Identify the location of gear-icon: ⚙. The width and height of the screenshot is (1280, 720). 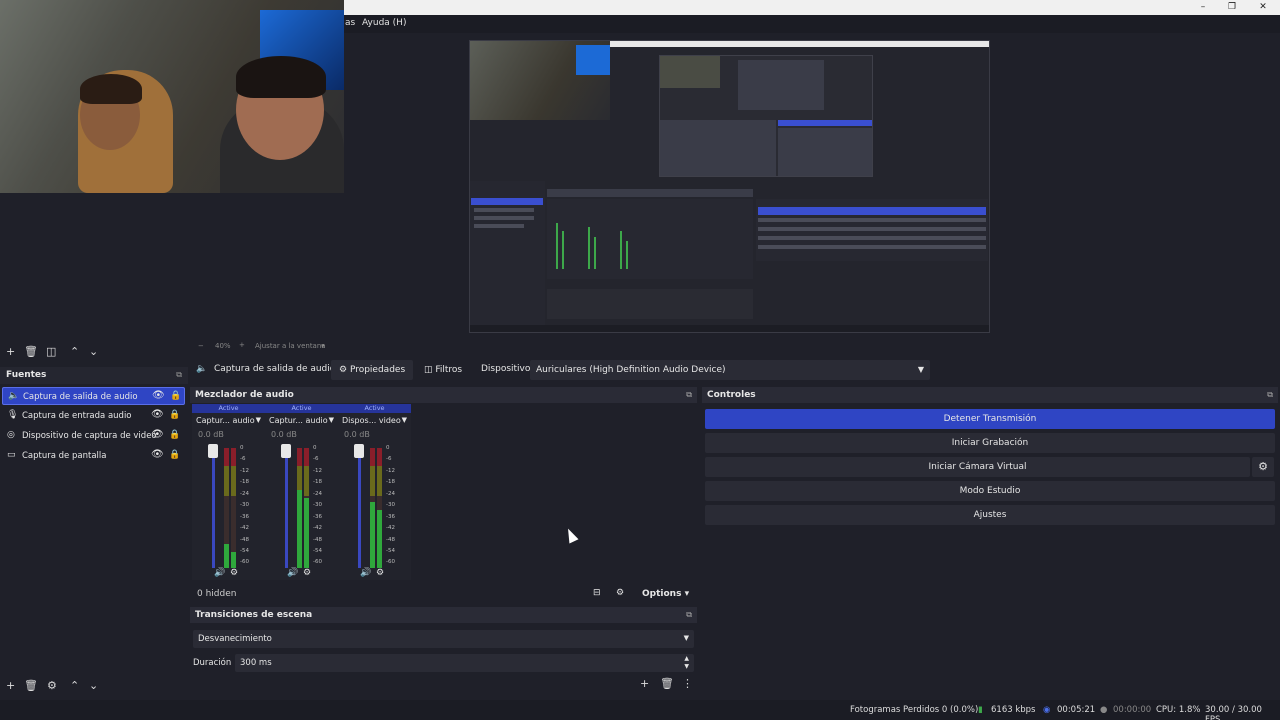
(1263, 467).